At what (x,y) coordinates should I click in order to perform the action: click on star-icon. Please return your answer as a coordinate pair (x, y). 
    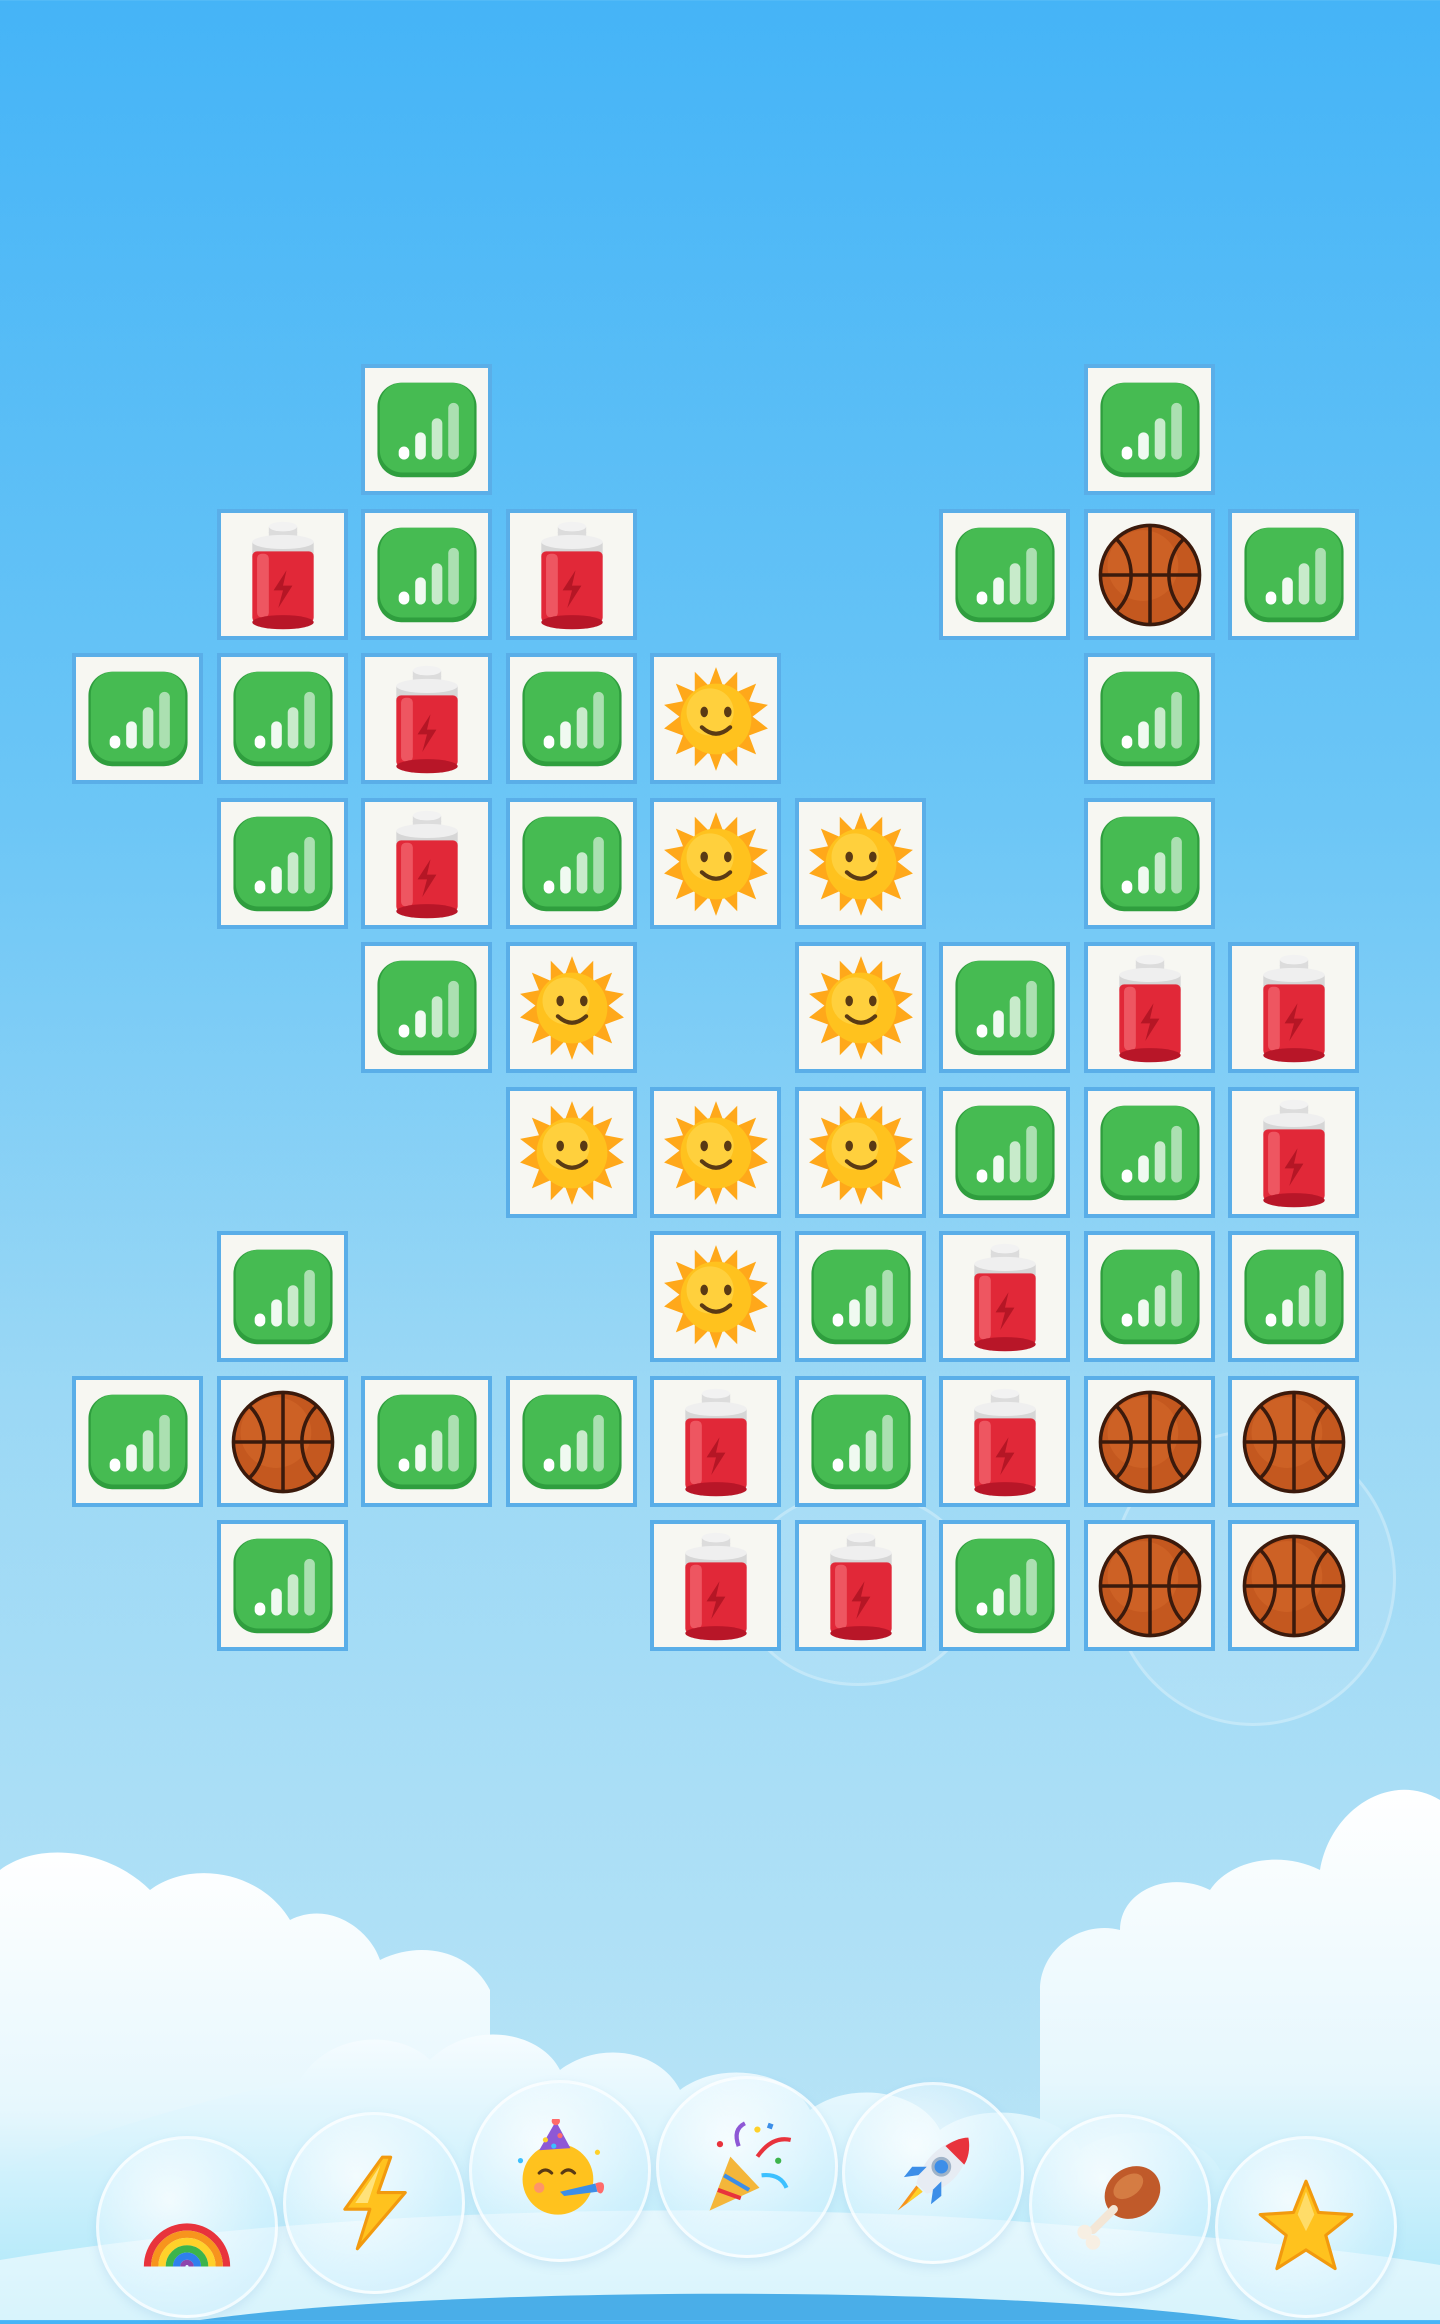
    Looking at the image, I should click on (1306, 2227).